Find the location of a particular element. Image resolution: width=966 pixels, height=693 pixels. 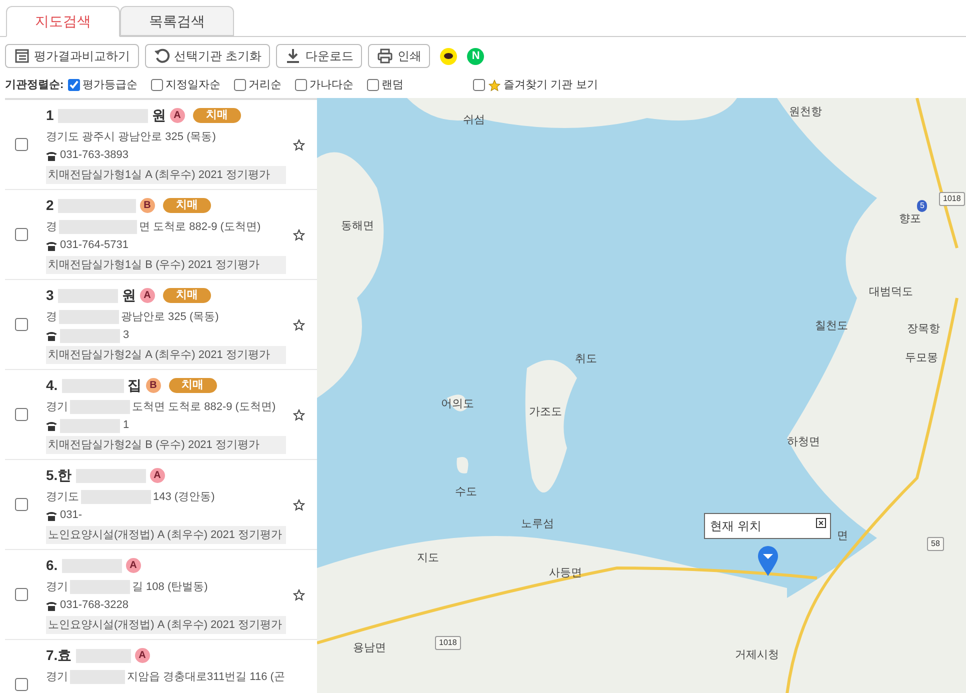

address: 경기도 광주시 광남안로 325 (목동) is located at coordinates (131, 137).